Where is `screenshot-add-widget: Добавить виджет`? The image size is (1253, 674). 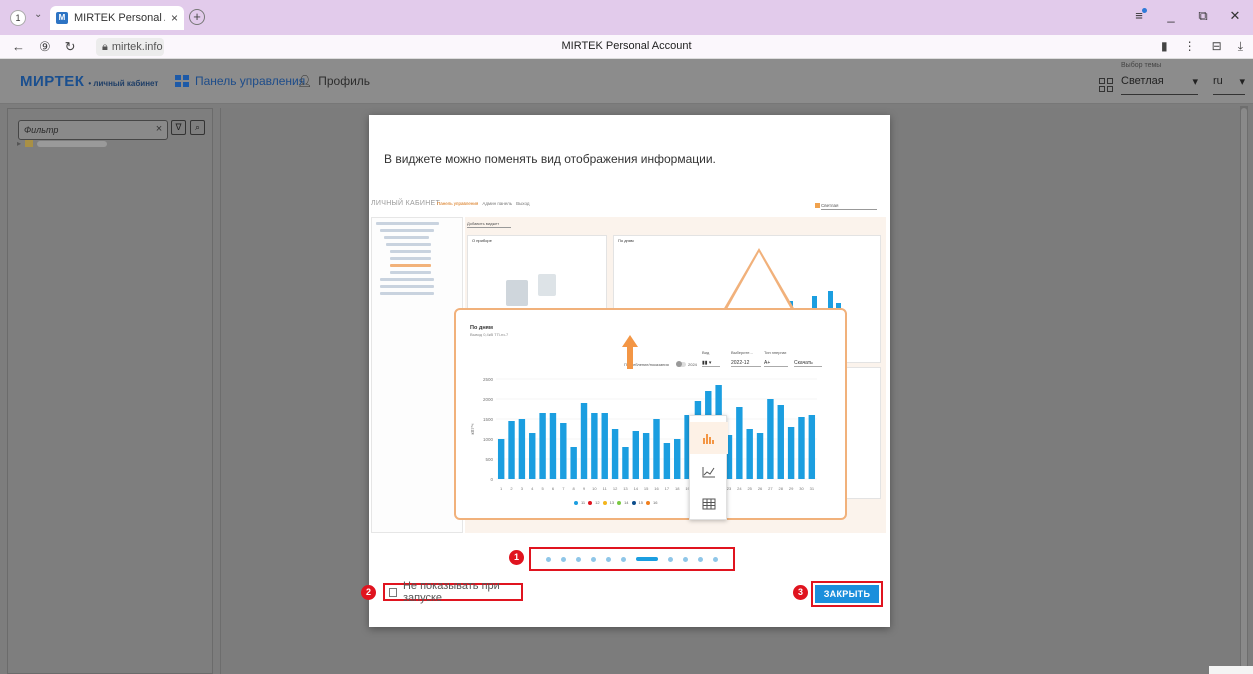 screenshot-add-widget: Добавить виджет is located at coordinates (489, 224).